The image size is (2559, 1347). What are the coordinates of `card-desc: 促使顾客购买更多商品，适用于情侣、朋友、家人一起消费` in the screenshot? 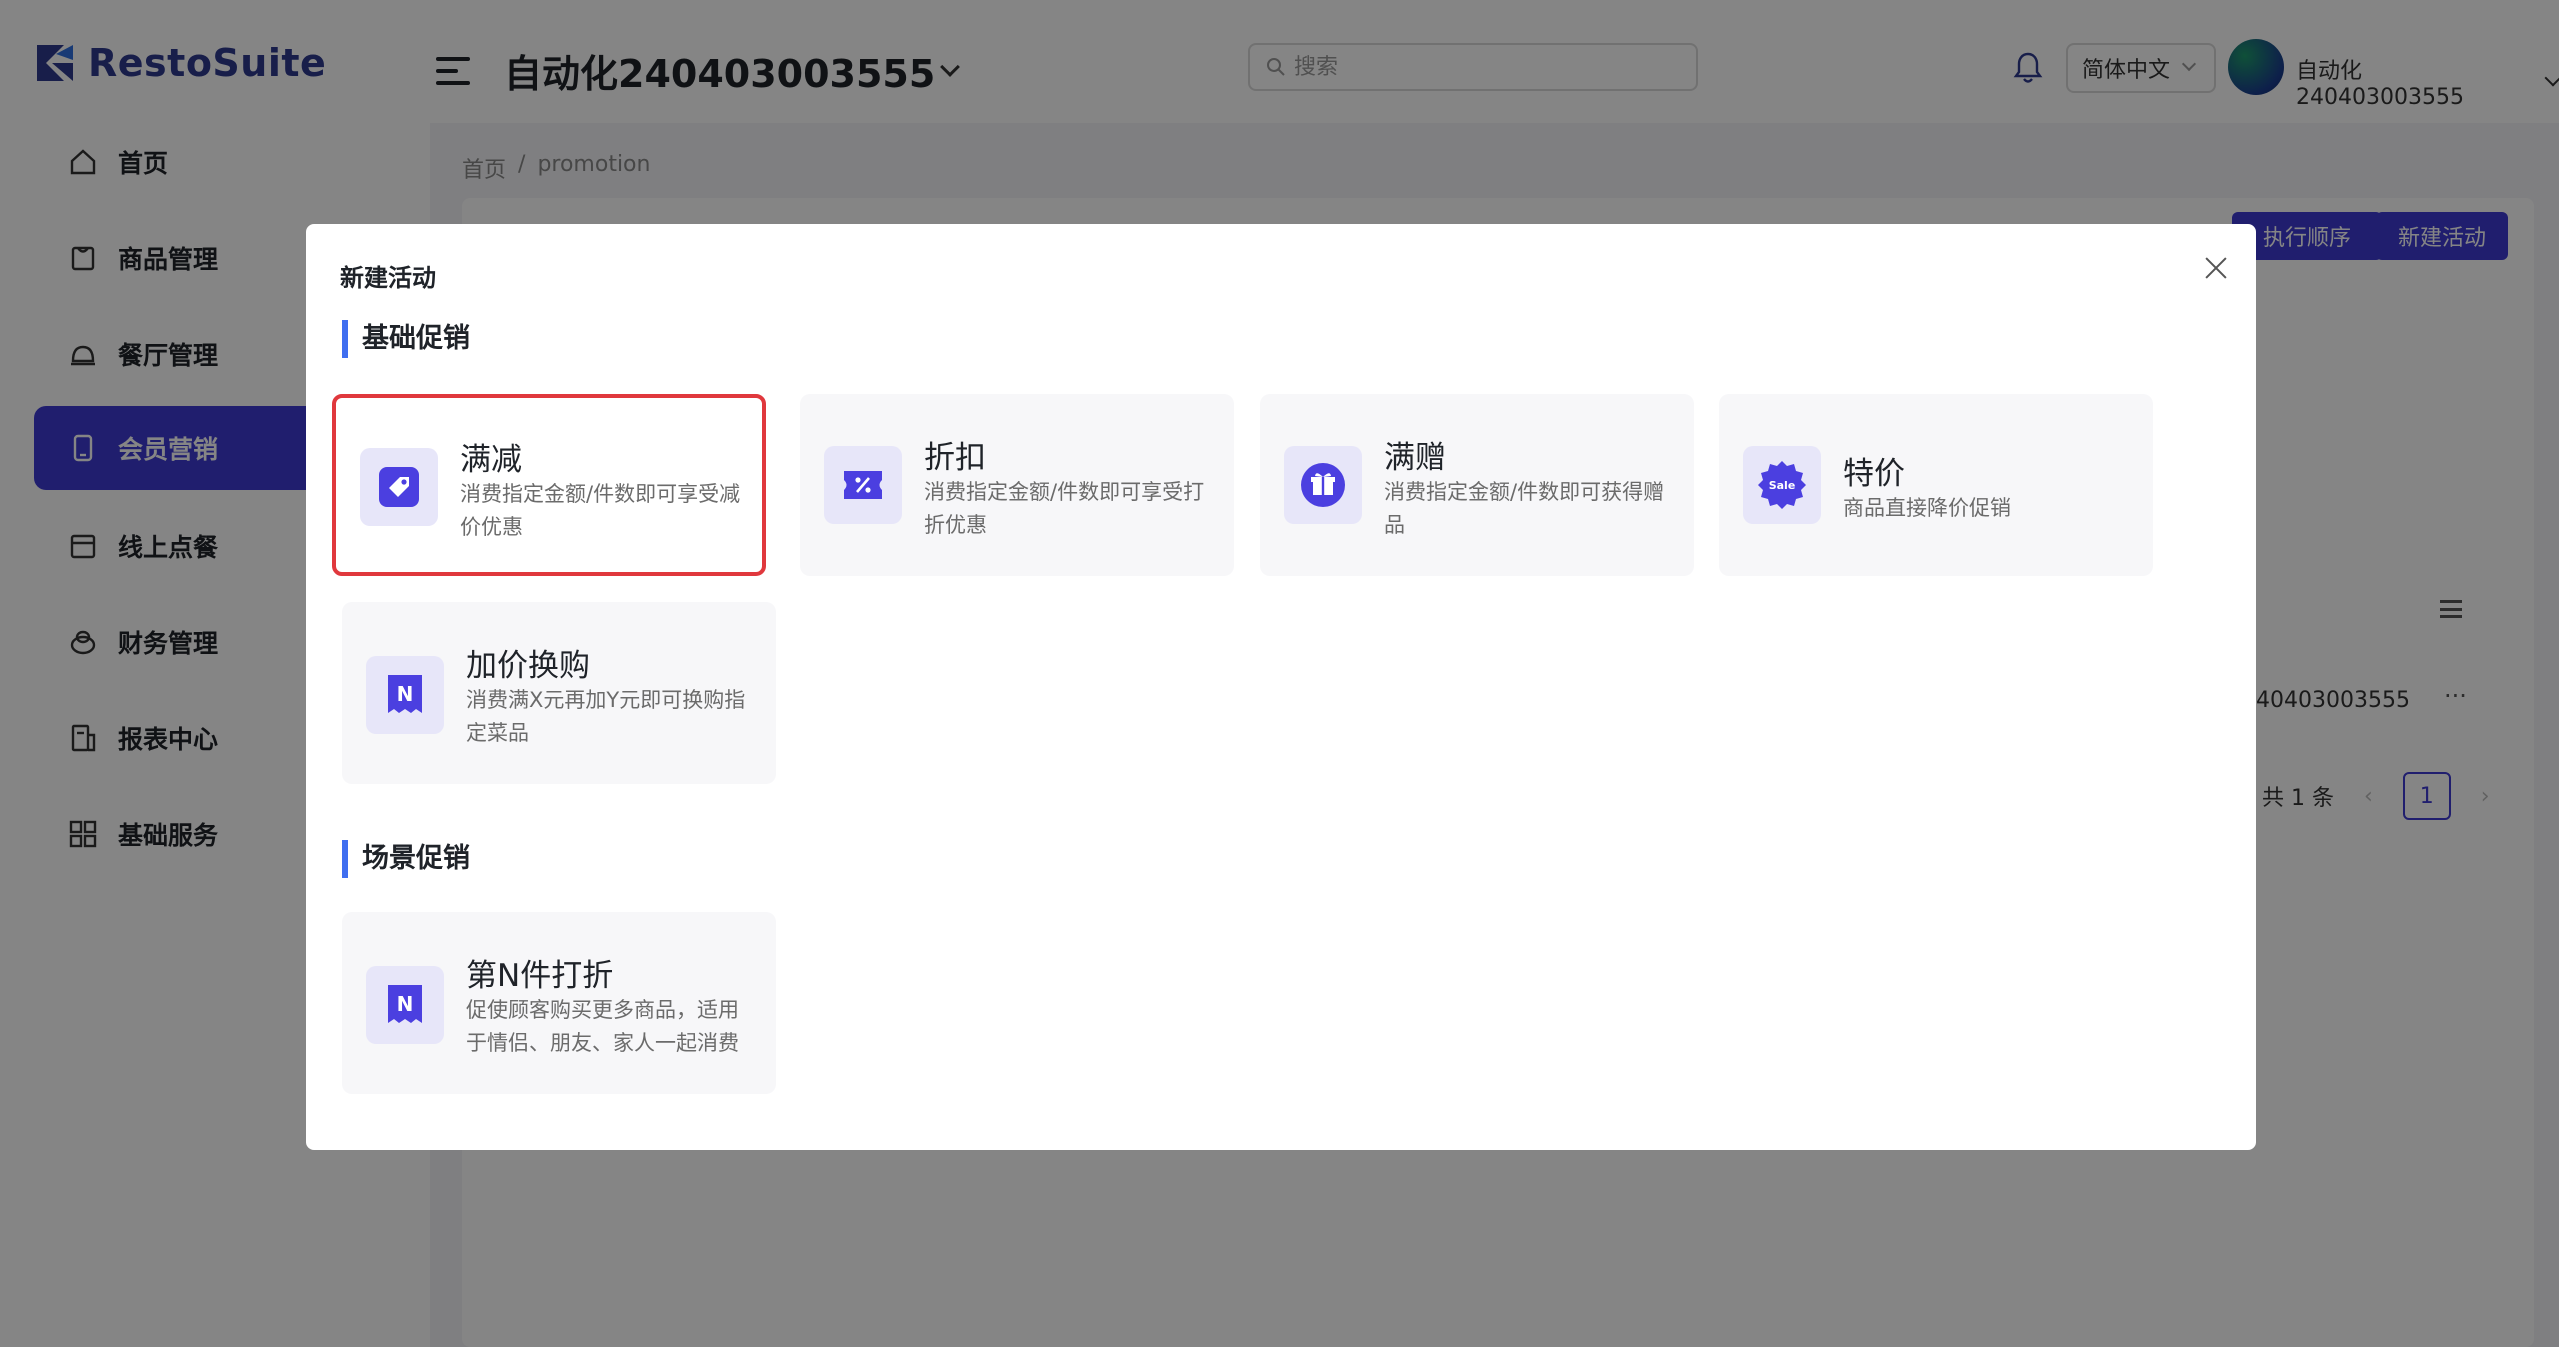 It's located at (602, 1026).